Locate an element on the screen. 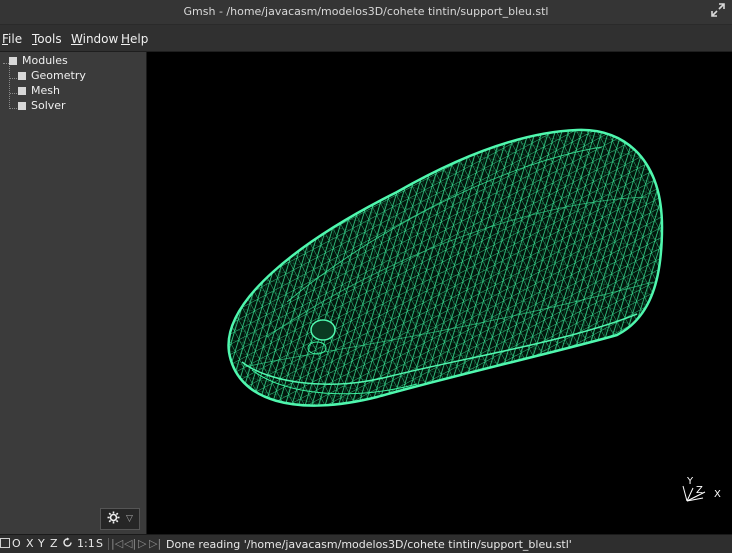 Image resolution: width=732 pixels, height=553 pixels. view-z-button: Z is located at coordinates (54, 543).